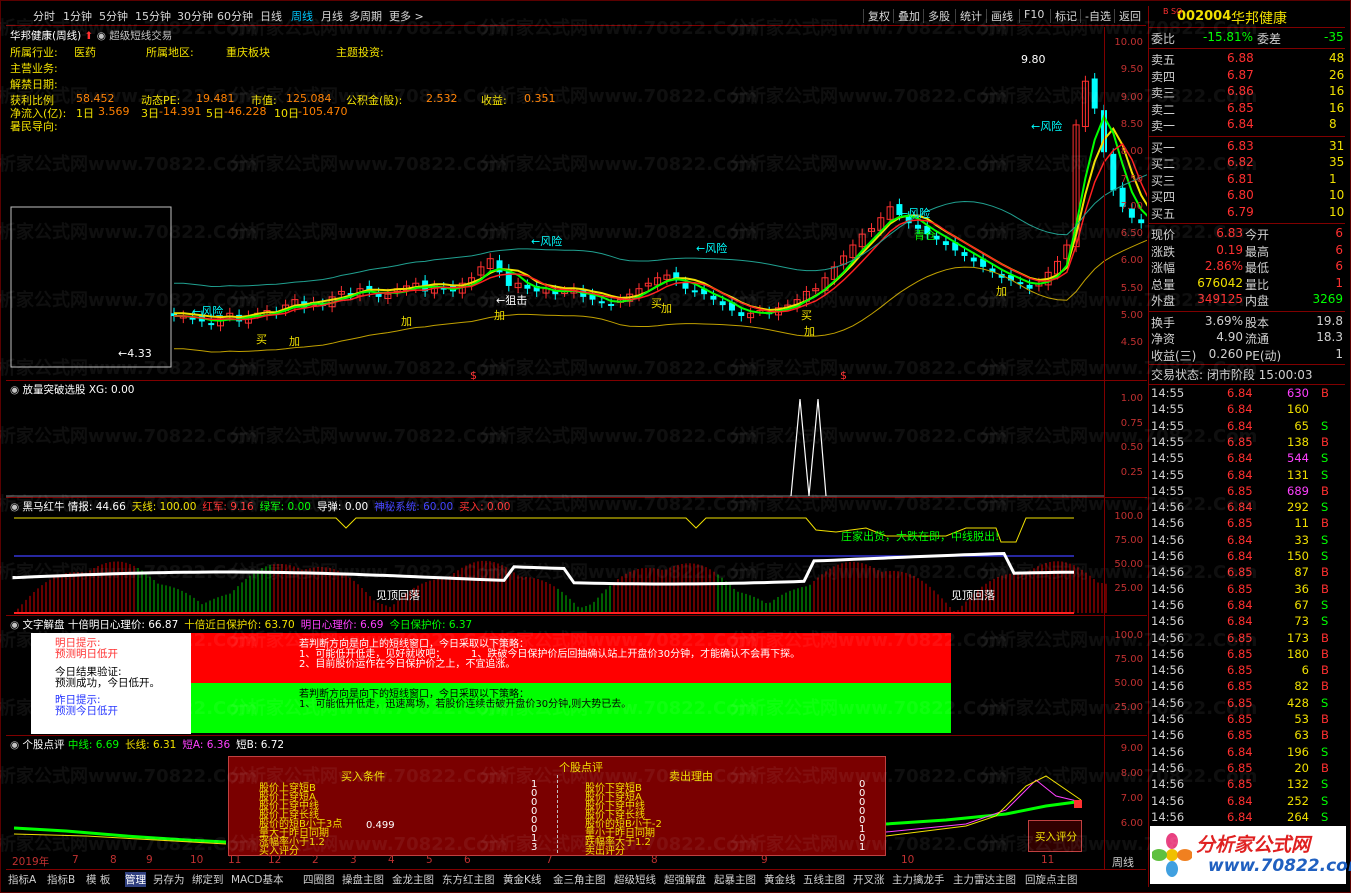  Describe the element at coordinates (135, 879) in the screenshot. I see `template-tab: 管理` at that location.